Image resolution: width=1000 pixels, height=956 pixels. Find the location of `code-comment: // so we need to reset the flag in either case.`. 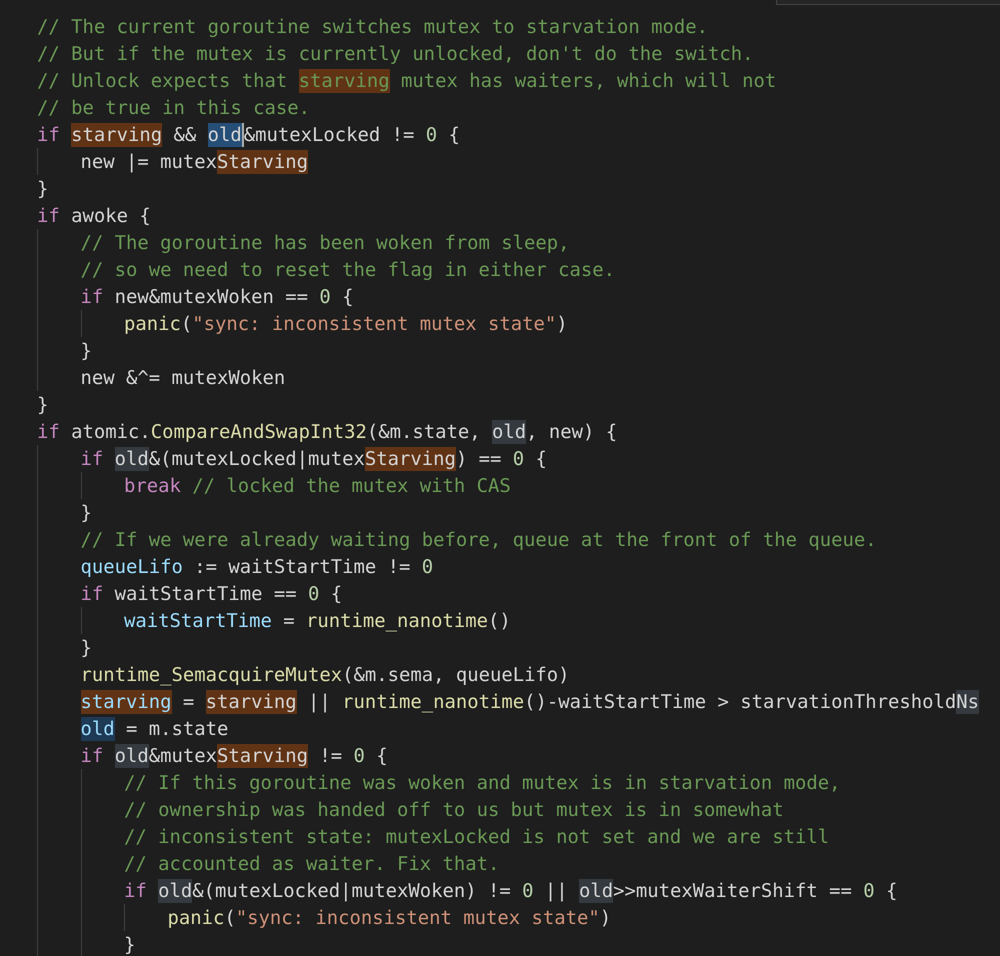

code-comment: // so we need to reset the flag in either case. is located at coordinates (348, 270).